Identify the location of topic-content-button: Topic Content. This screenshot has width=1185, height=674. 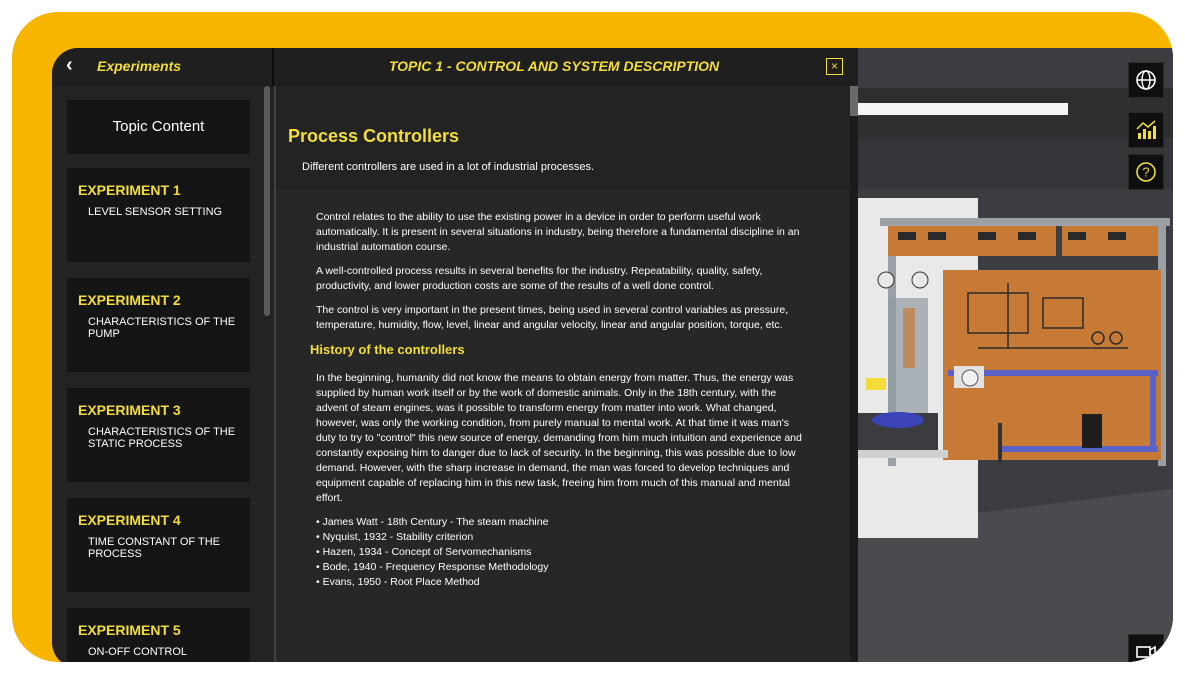
(158, 127).